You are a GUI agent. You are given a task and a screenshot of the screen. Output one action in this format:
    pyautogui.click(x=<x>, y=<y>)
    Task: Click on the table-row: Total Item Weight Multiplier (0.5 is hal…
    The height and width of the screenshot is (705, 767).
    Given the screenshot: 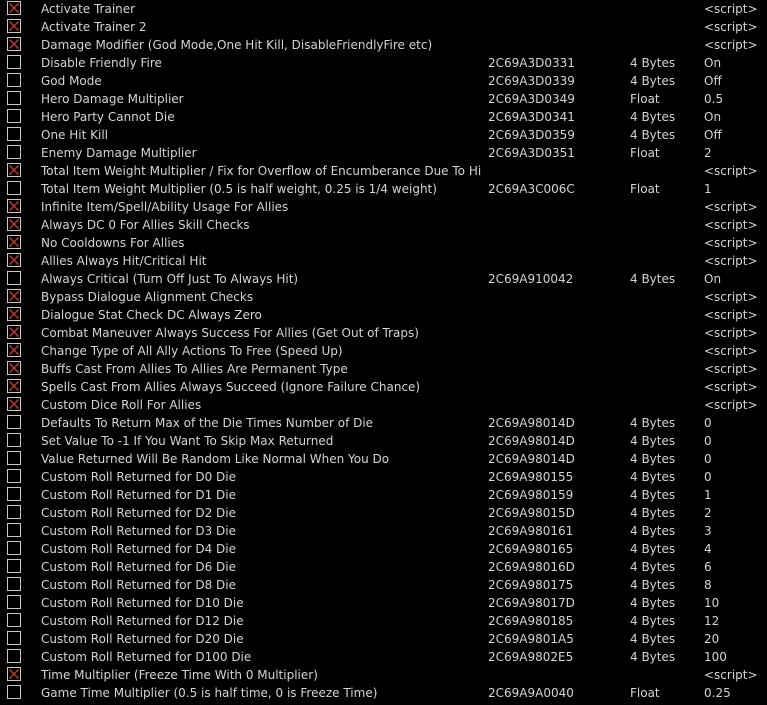 What is the action you would take?
    pyautogui.click(x=383, y=189)
    